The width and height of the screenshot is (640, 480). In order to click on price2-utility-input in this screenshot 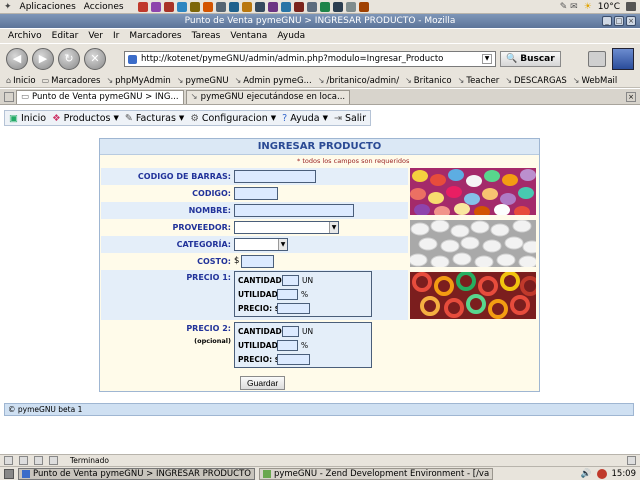, I will do `click(287, 345)`.